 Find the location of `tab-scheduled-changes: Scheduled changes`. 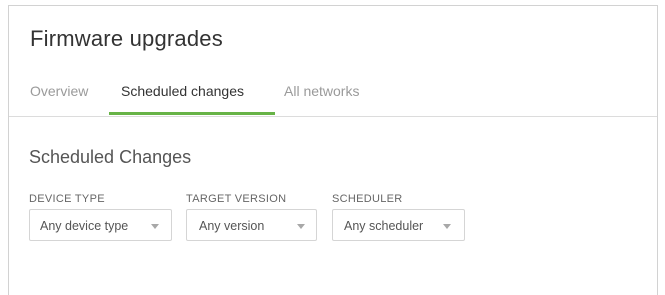

tab-scheduled-changes: Scheduled changes is located at coordinates (182, 91).